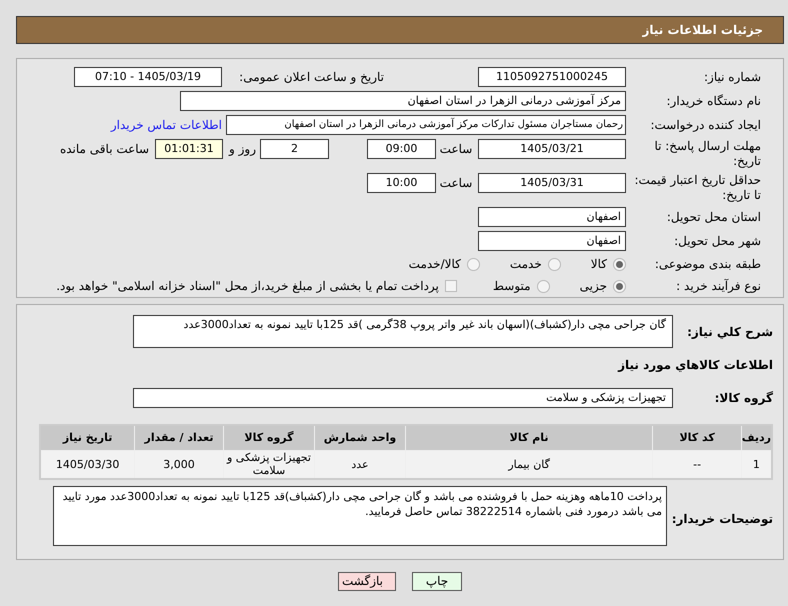 This screenshot has height=606, width=788. I want to click on field-label: ایجاد کننده درخواست:, so click(705, 125).